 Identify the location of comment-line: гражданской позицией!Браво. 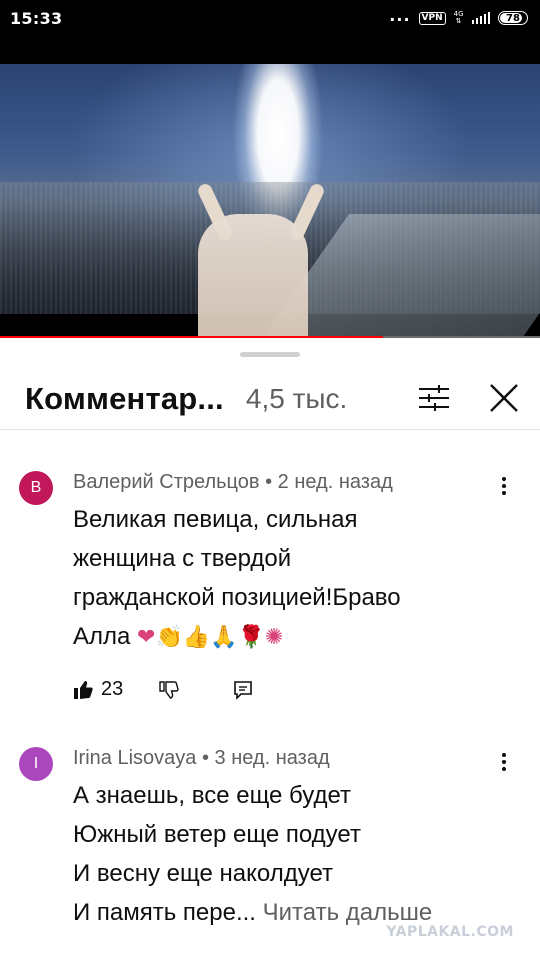
(237, 597).